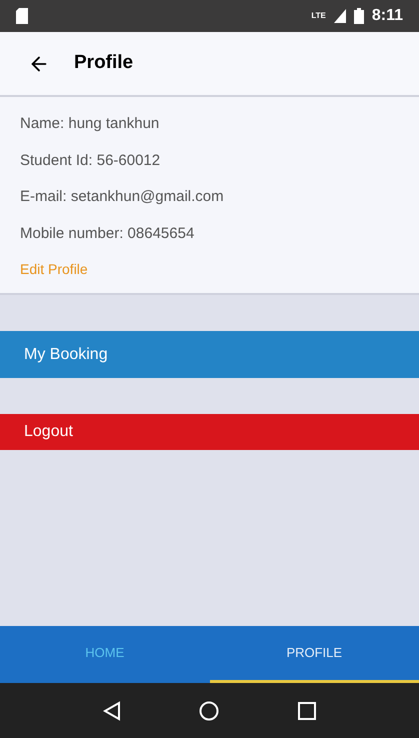 This screenshot has width=419, height=738. I want to click on action-bar-button: My Booking, so click(209, 354).